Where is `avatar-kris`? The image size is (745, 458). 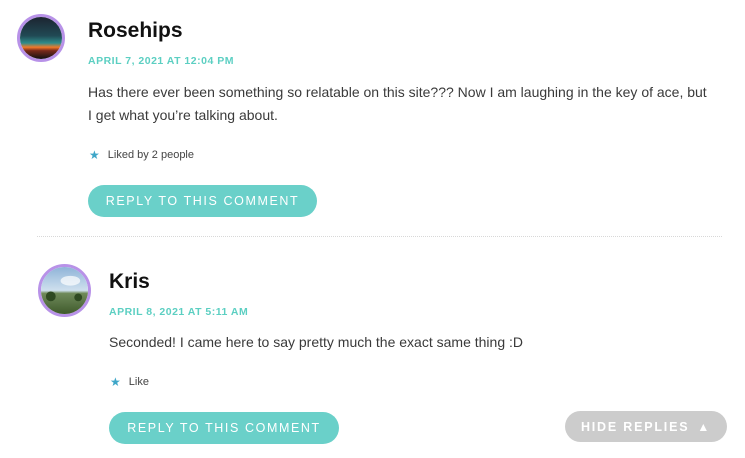 avatar-kris is located at coordinates (64, 290).